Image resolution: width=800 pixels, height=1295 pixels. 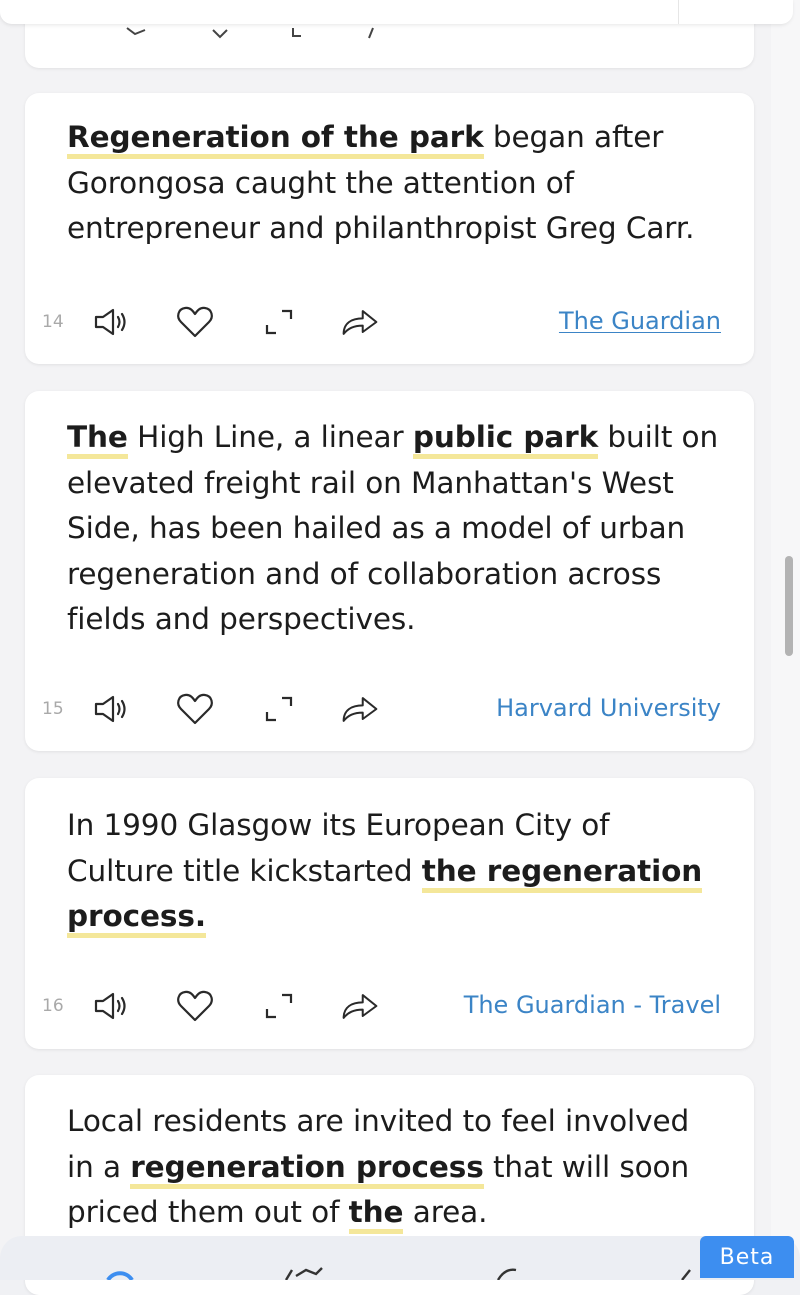 I want to click on sentence-fragment: High Line, a linear, so click(x=270, y=437).